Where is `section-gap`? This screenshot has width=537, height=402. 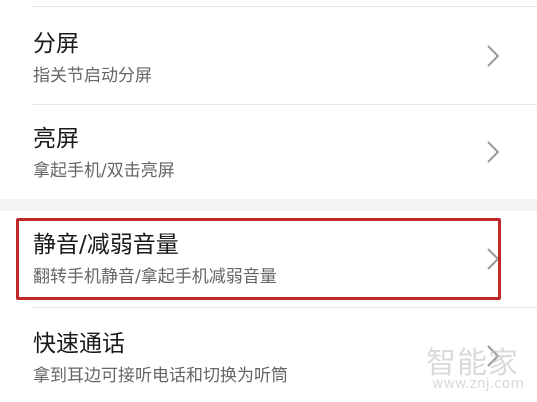 section-gap is located at coordinates (268, 205).